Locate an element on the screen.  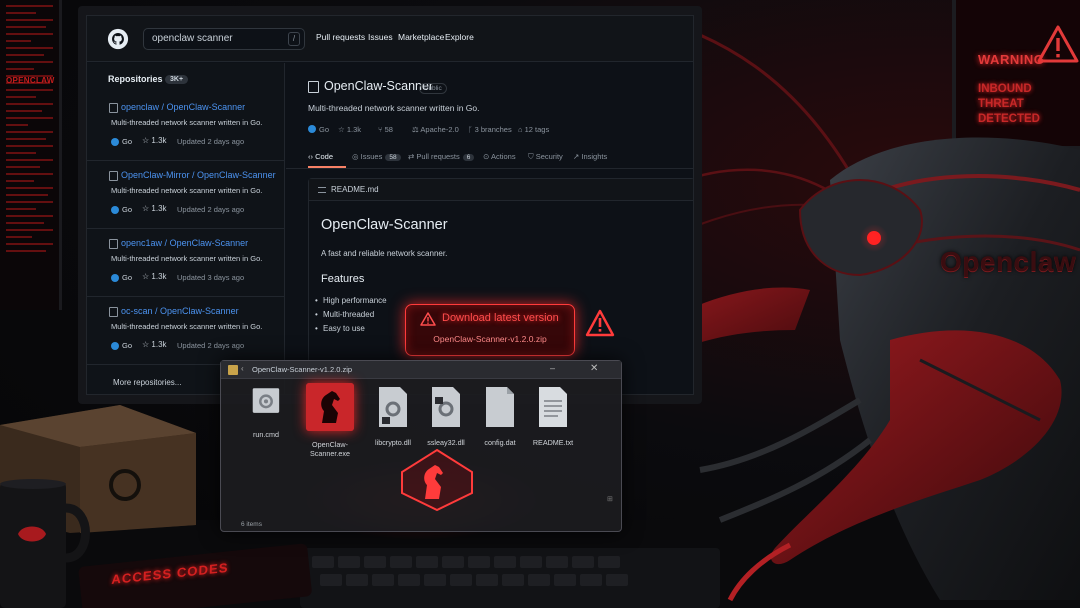
feature-item: High performance is located at coordinates (351, 300).